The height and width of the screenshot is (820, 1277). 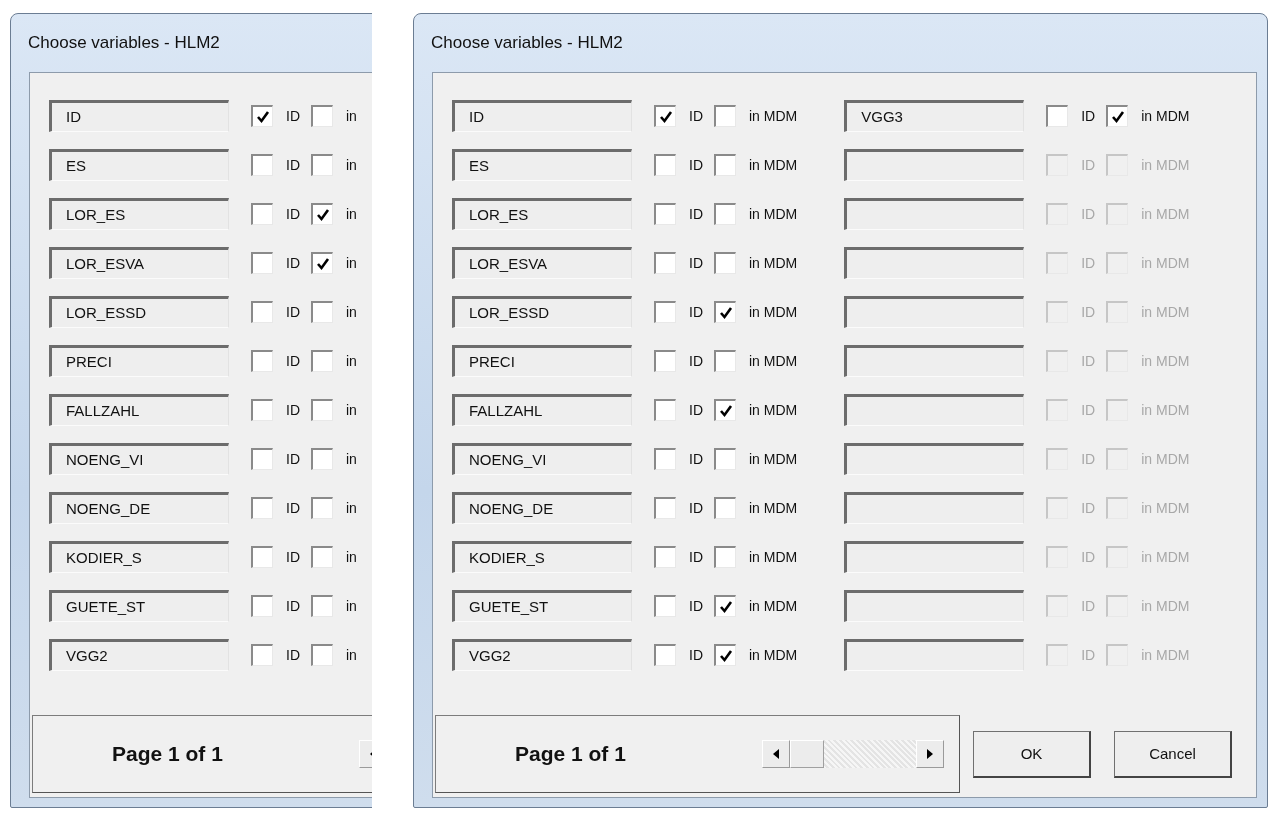 I want to click on scroll-right-button, so click(x=930, y=754).